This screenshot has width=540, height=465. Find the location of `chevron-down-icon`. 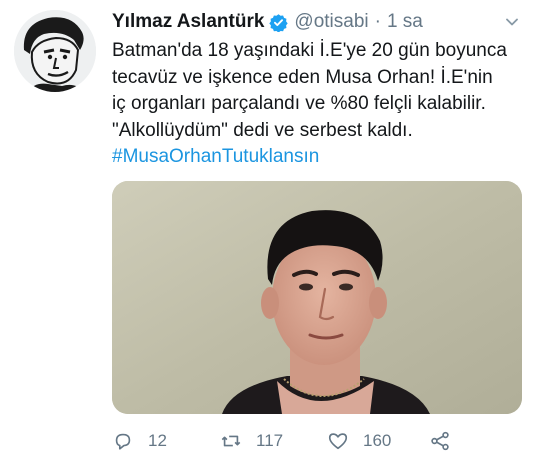

chevron-down-icon is located at coordinates (512, 22).